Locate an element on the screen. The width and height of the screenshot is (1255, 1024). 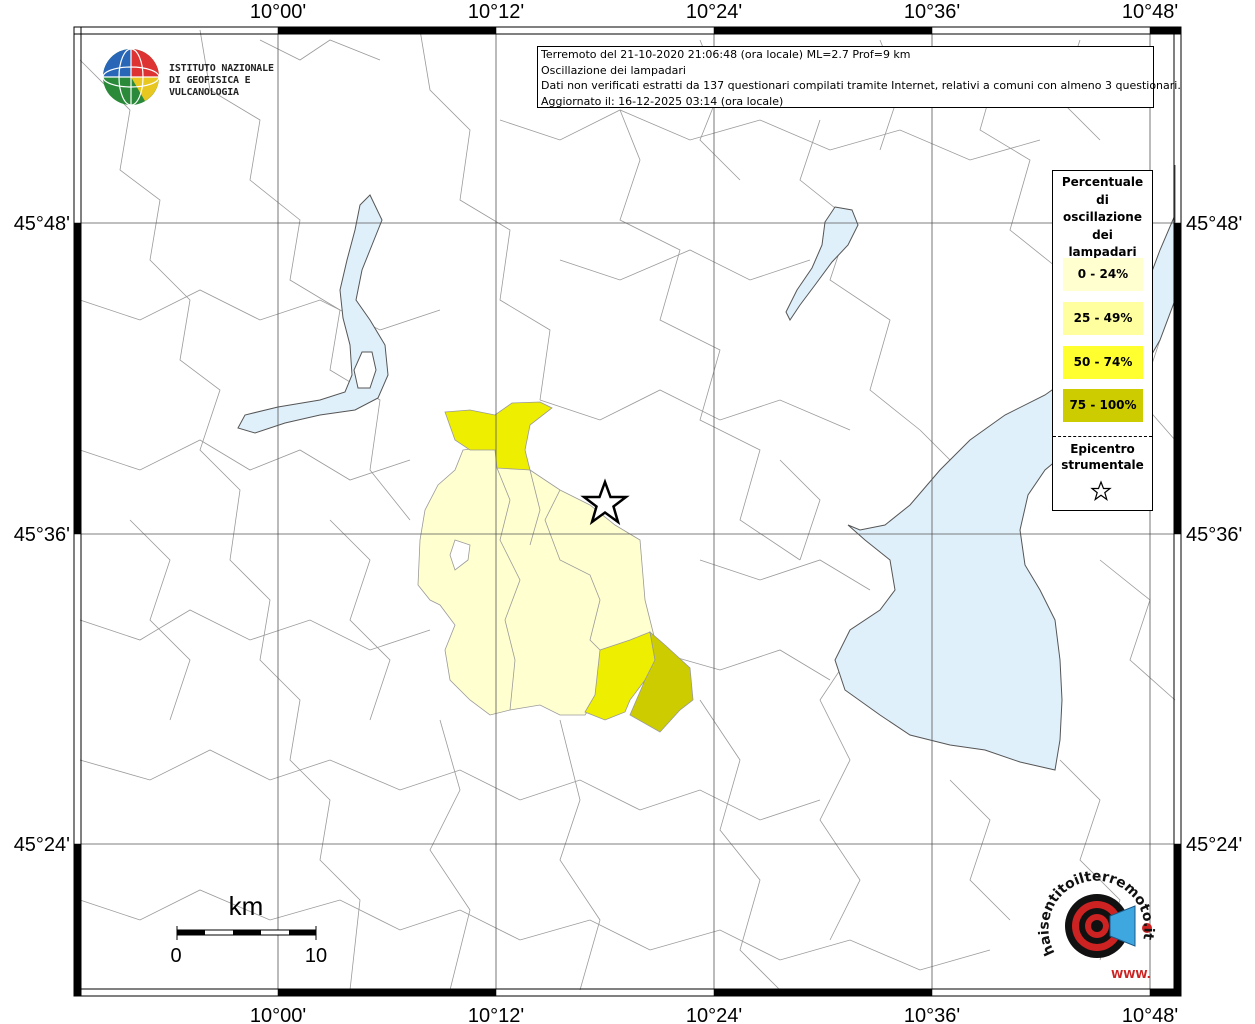
legend-title-line4: dei is located at coordinates (1102, 234).